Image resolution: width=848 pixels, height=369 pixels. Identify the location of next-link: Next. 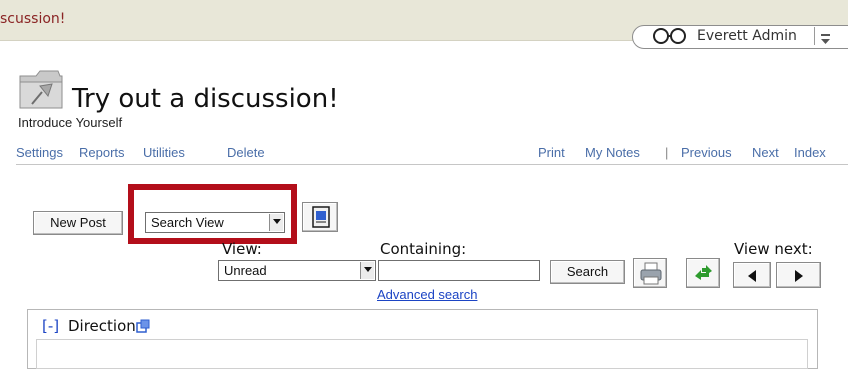
(765, 152).